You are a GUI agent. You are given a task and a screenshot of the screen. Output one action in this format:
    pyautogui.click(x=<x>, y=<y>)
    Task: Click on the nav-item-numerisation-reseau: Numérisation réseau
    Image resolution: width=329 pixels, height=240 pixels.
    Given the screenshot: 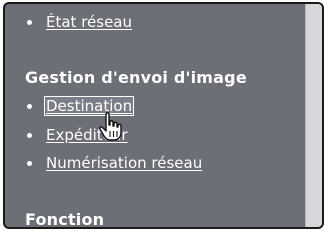 What is the action you would take?
    pyautogui.click(x=114, y=163)
    